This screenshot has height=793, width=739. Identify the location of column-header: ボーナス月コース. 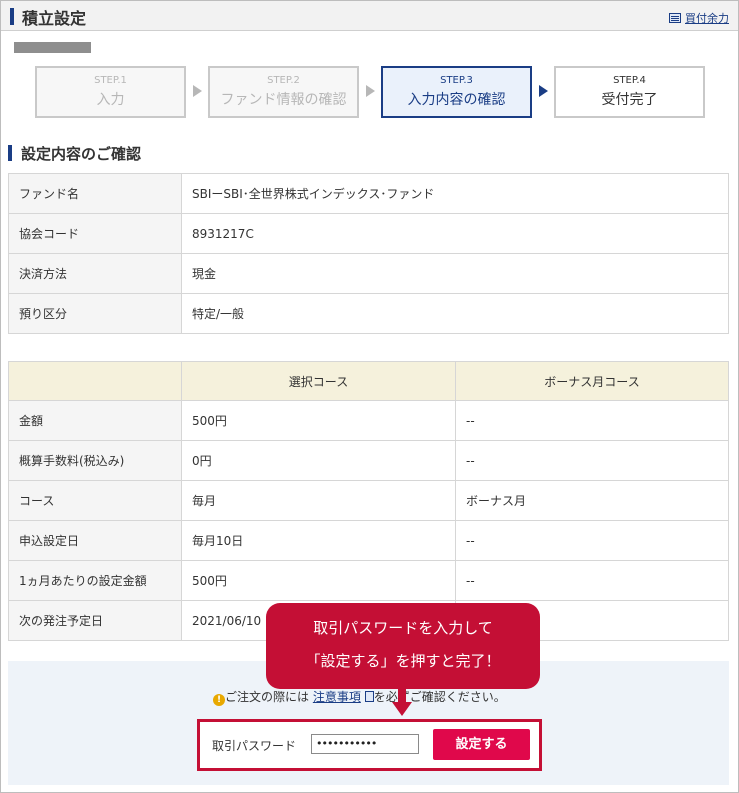
(592, 381).